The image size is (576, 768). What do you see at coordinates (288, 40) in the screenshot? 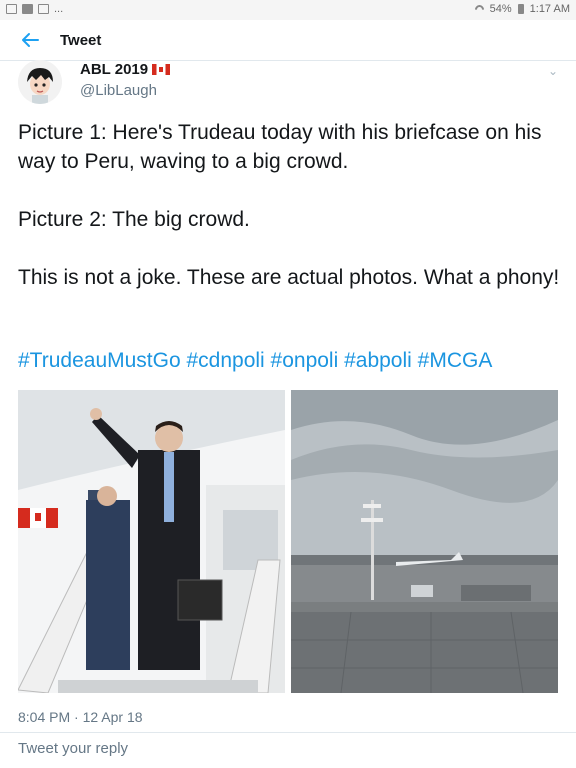
I see `top-bar: Tweet` at bounding box center [288, 40].